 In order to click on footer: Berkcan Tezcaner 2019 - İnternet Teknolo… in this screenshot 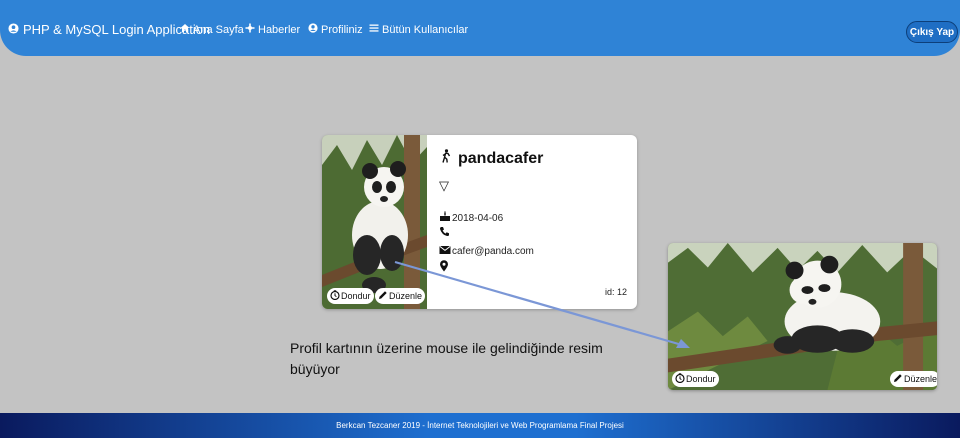, I will do `click(480, 425)`.